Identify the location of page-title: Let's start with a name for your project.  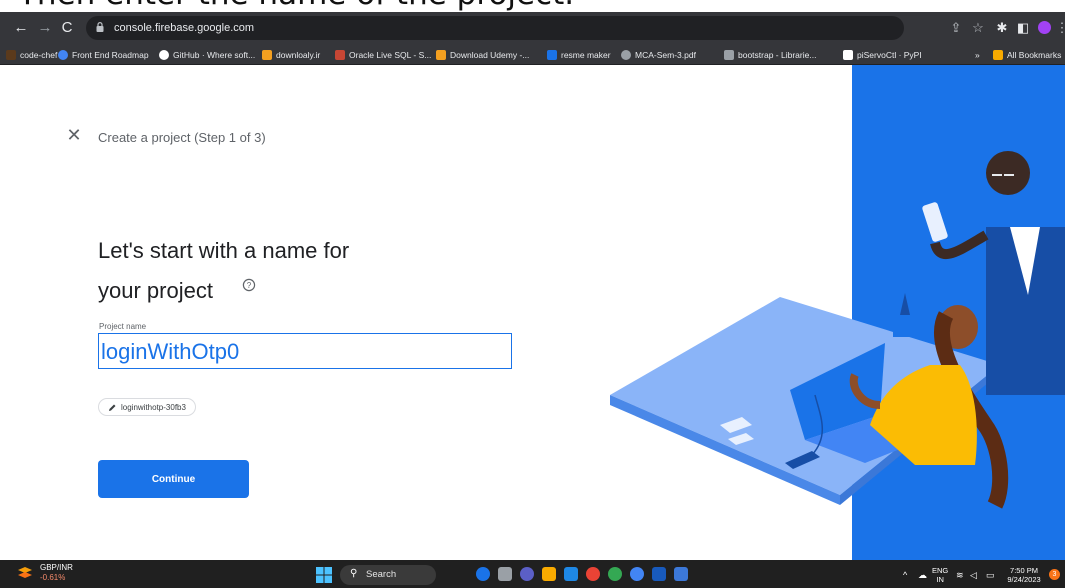
(224, 270).